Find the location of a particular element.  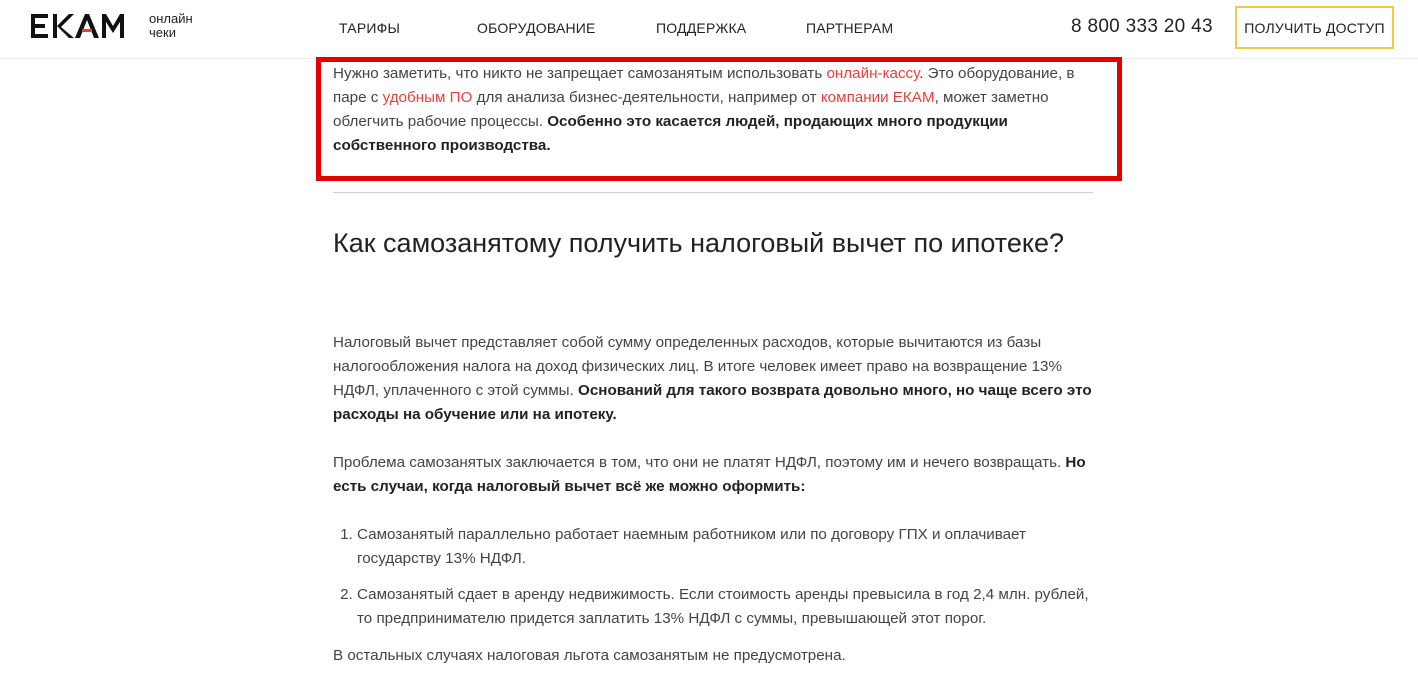

logo-subtitle-line1: онлайн is located at coordinates (171, 18).